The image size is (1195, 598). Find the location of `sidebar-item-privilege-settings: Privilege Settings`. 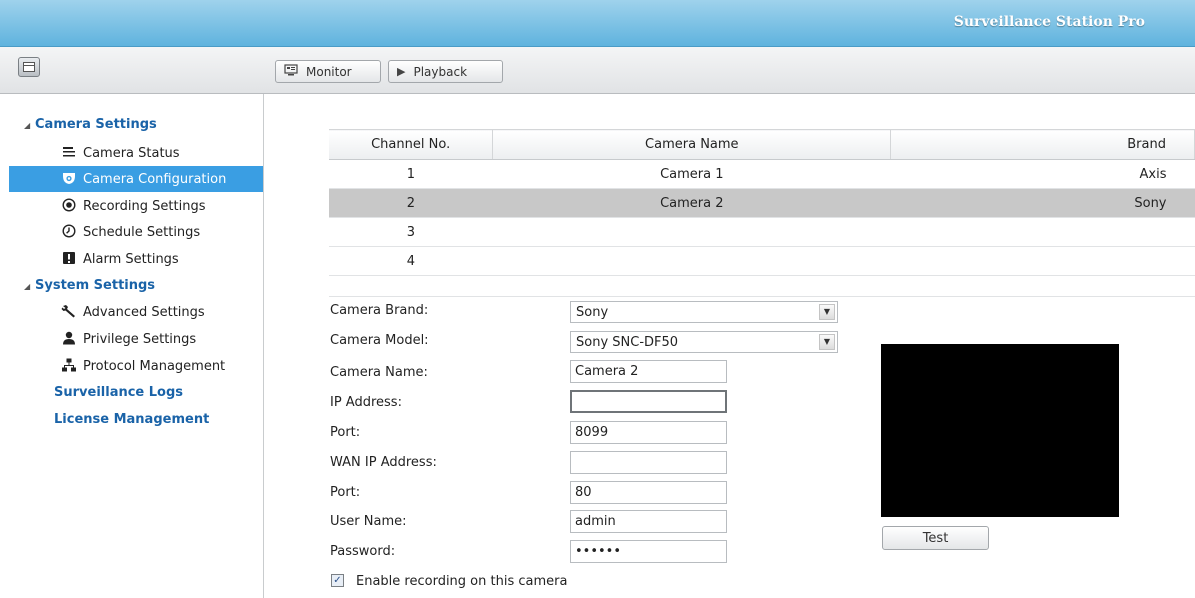

sidebar-item-privilege-settings: Privilege Settings is located at coordinates (136, 339).